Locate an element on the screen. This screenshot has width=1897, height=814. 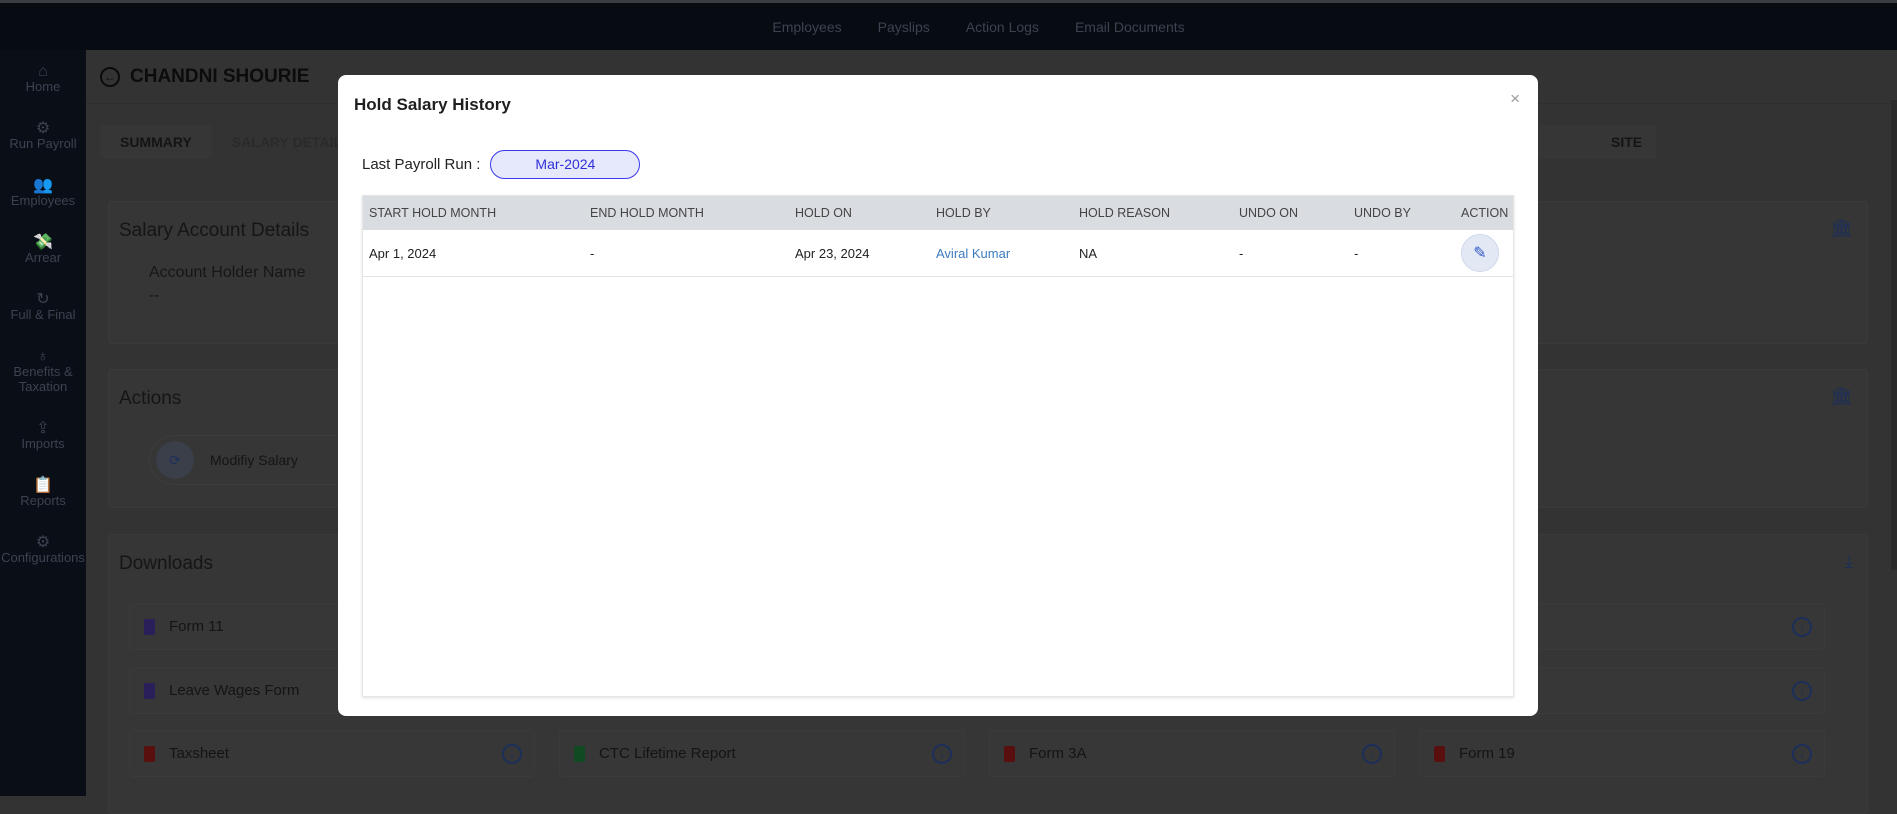
nav-employees: Employees is located at coordinates (806, 27).